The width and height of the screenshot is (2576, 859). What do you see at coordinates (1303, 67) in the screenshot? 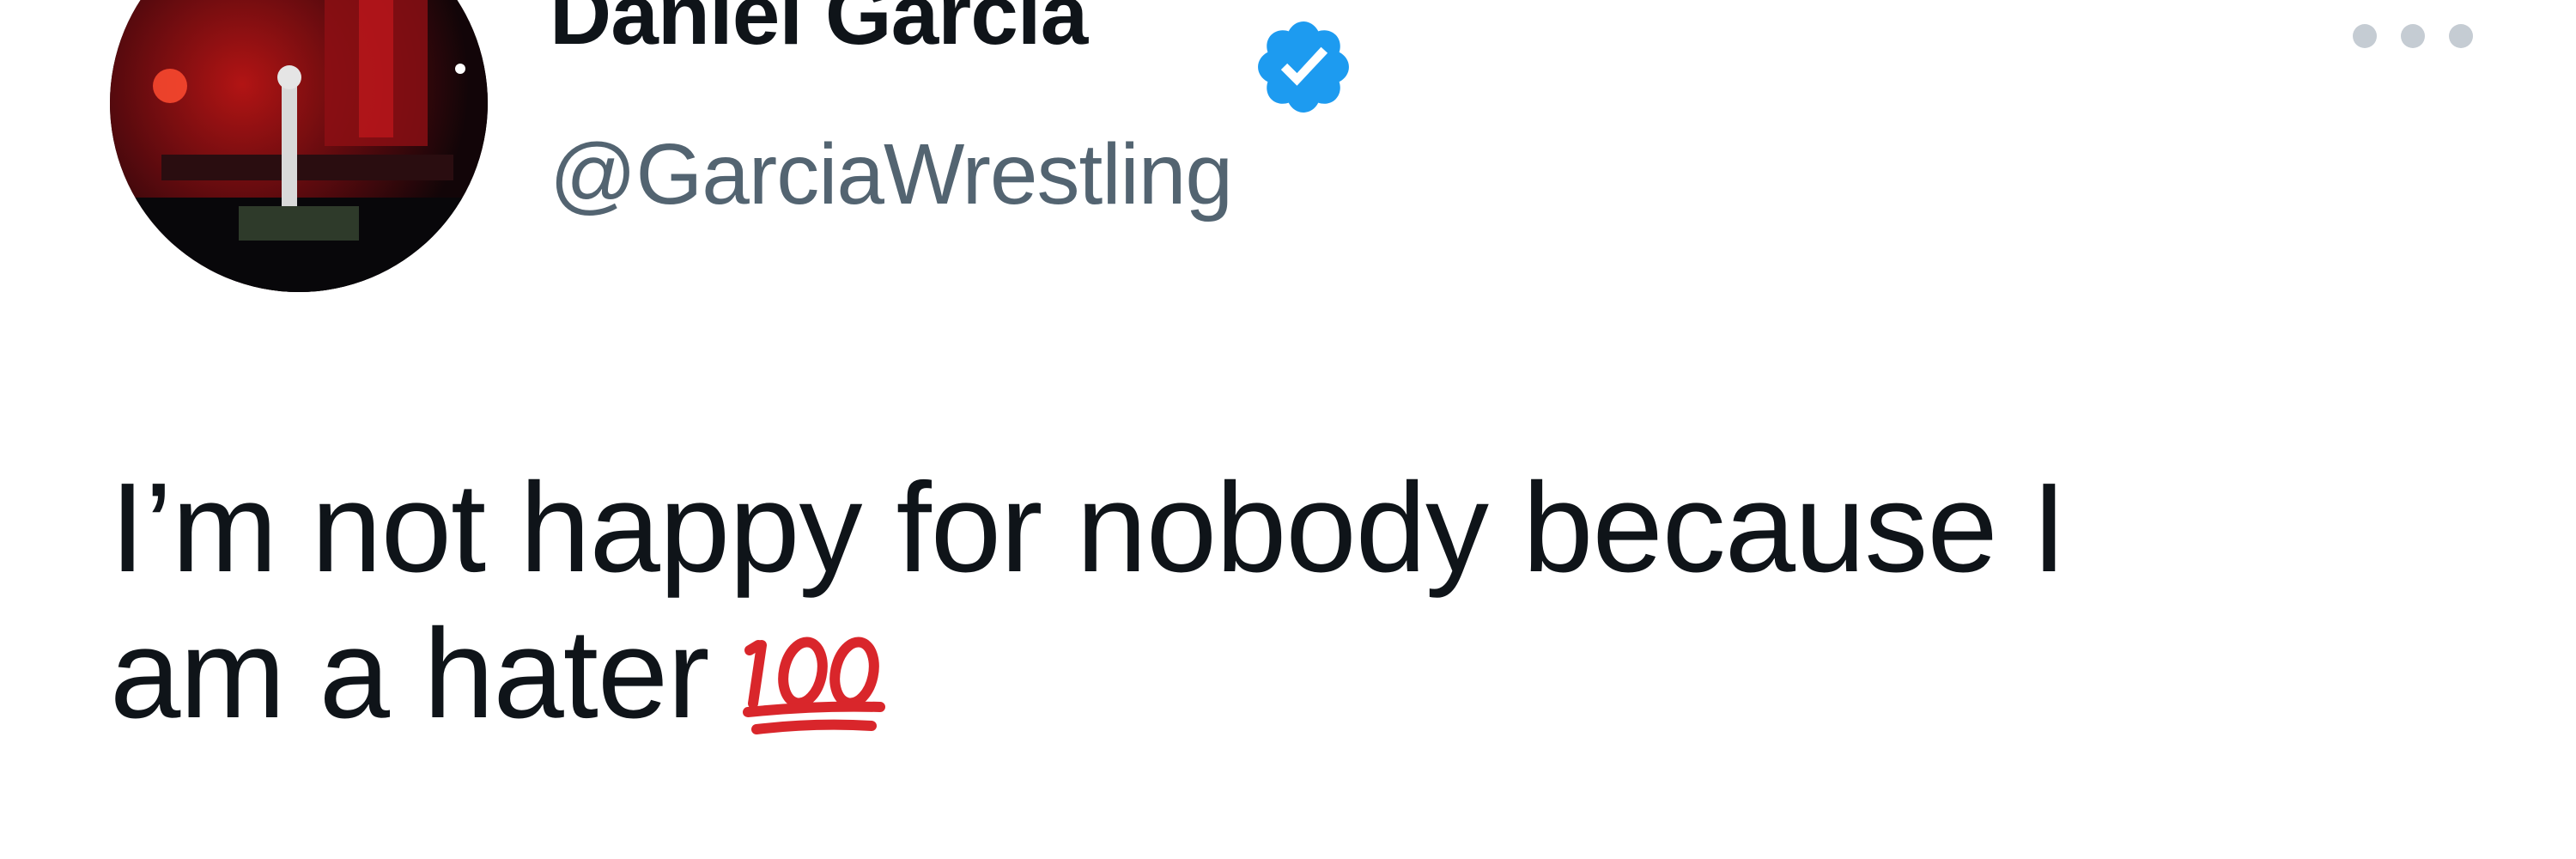
I see `verified-badge-icon` at bounding box center [1303, 67].